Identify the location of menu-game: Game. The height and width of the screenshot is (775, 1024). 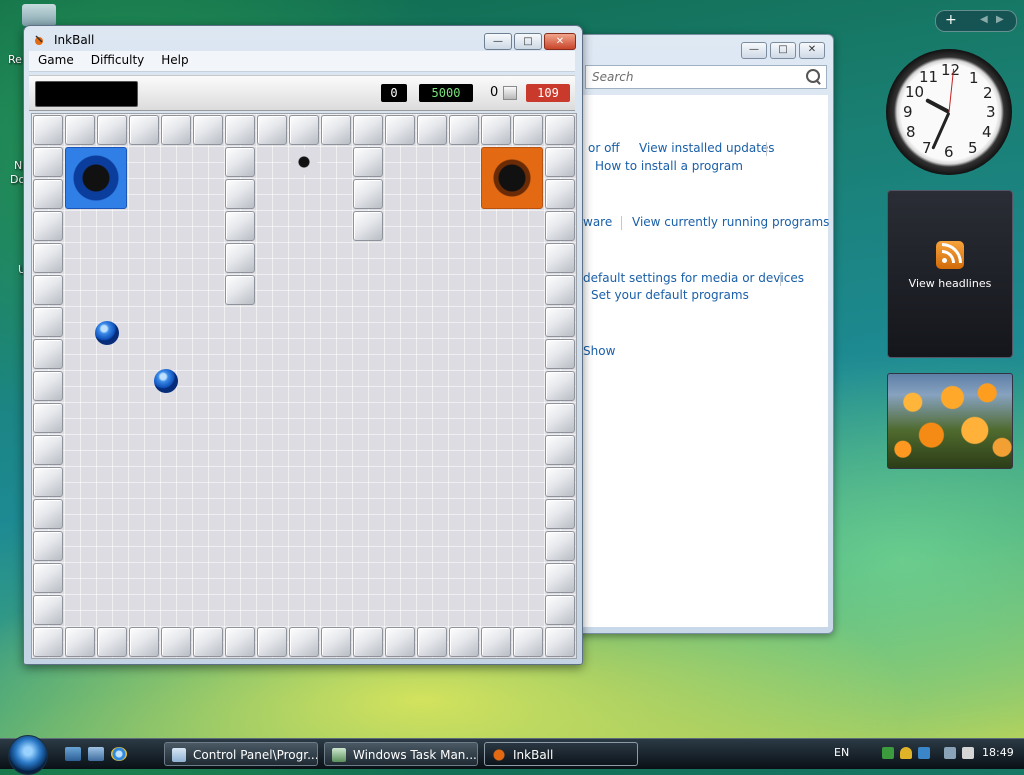
(55, 61).